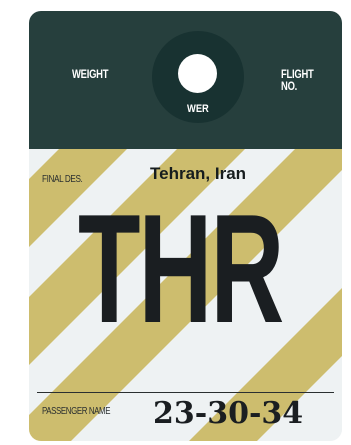 The height and width of the screenshot is (445, 351). I want to click on tag-hole, so click(197, 73).